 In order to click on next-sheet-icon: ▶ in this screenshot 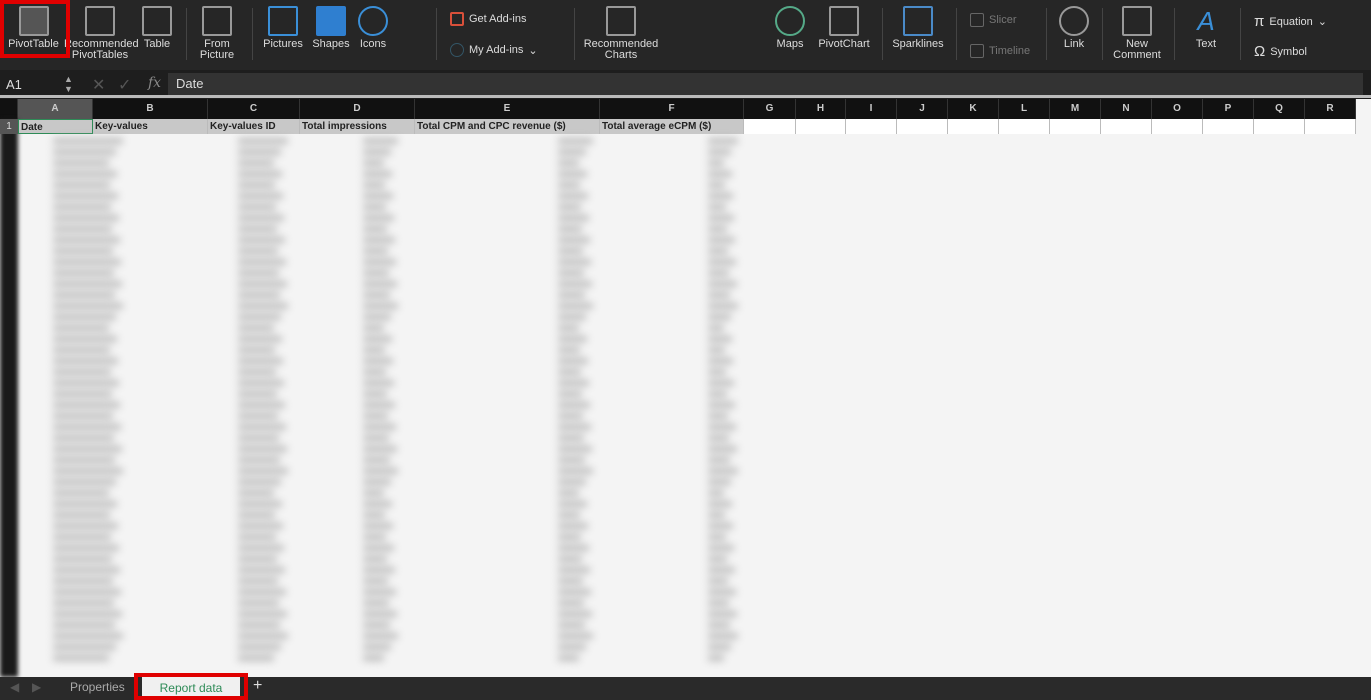, I will do `click(36, 687)`.